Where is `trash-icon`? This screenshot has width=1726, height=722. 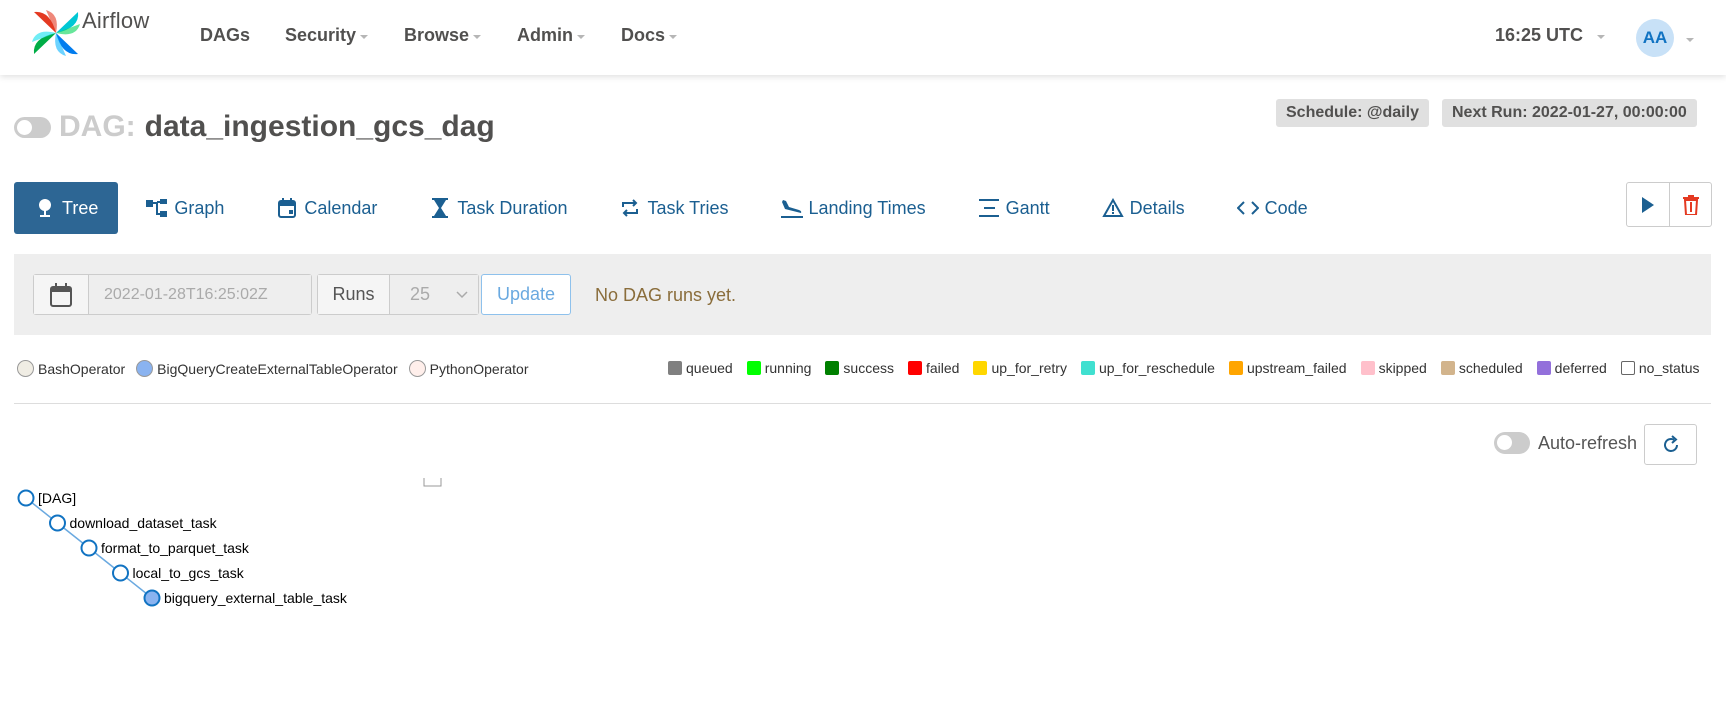 trash-icon is located at coordinates (1690, 204).